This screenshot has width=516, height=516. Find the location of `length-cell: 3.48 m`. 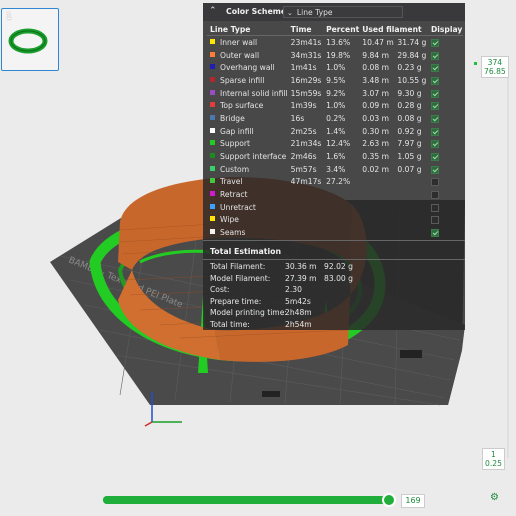

length-cell: 3.48 m is located at coordinates (375, 80).